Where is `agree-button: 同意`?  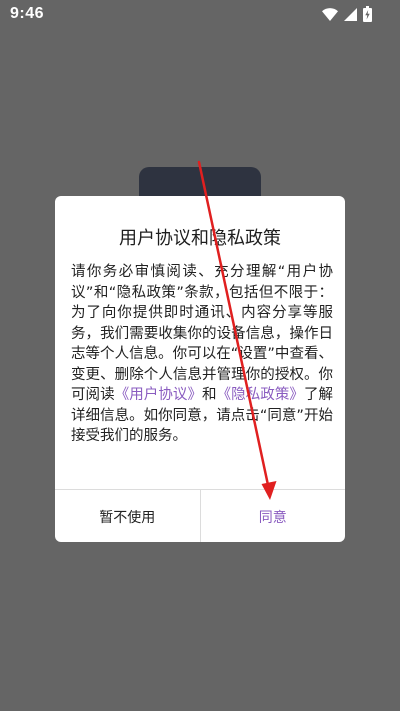
agree-button: 同意 is located at coordinates (273, 516).